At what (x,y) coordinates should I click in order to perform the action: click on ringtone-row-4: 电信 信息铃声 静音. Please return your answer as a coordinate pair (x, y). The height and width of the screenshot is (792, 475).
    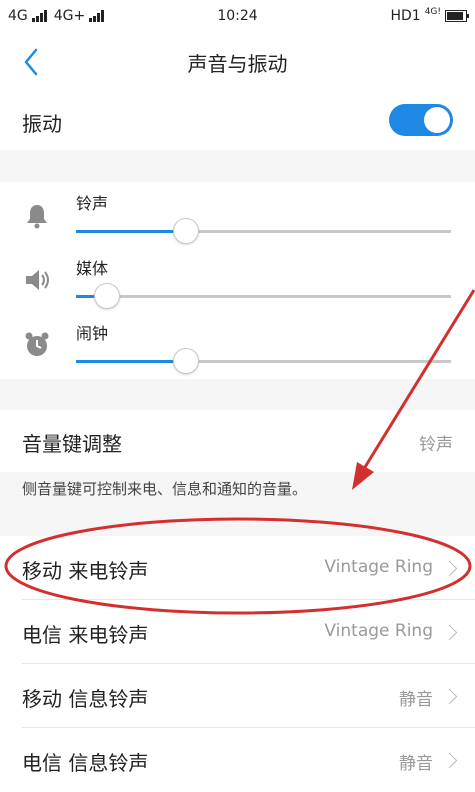
    Looking at the image, I should click on (237, 760).